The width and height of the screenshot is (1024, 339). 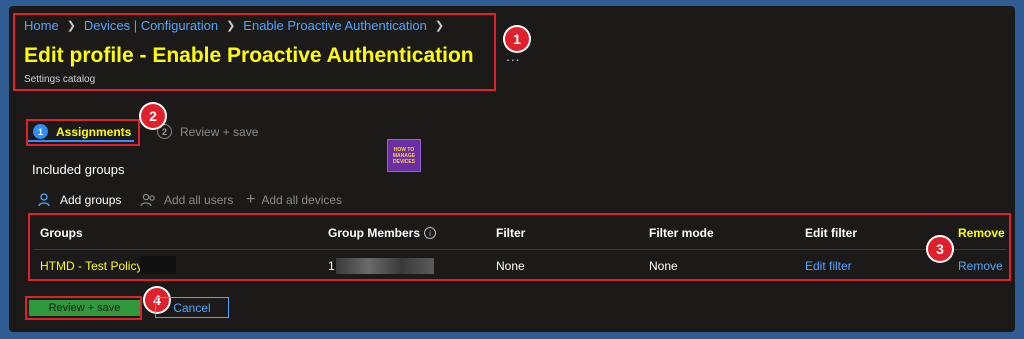 What do you see at coordinates (404, 155) in the screenshot?
I see `htmd-logo: HOW TO MANAGE DEVICES` at bounding box center [404, 155].